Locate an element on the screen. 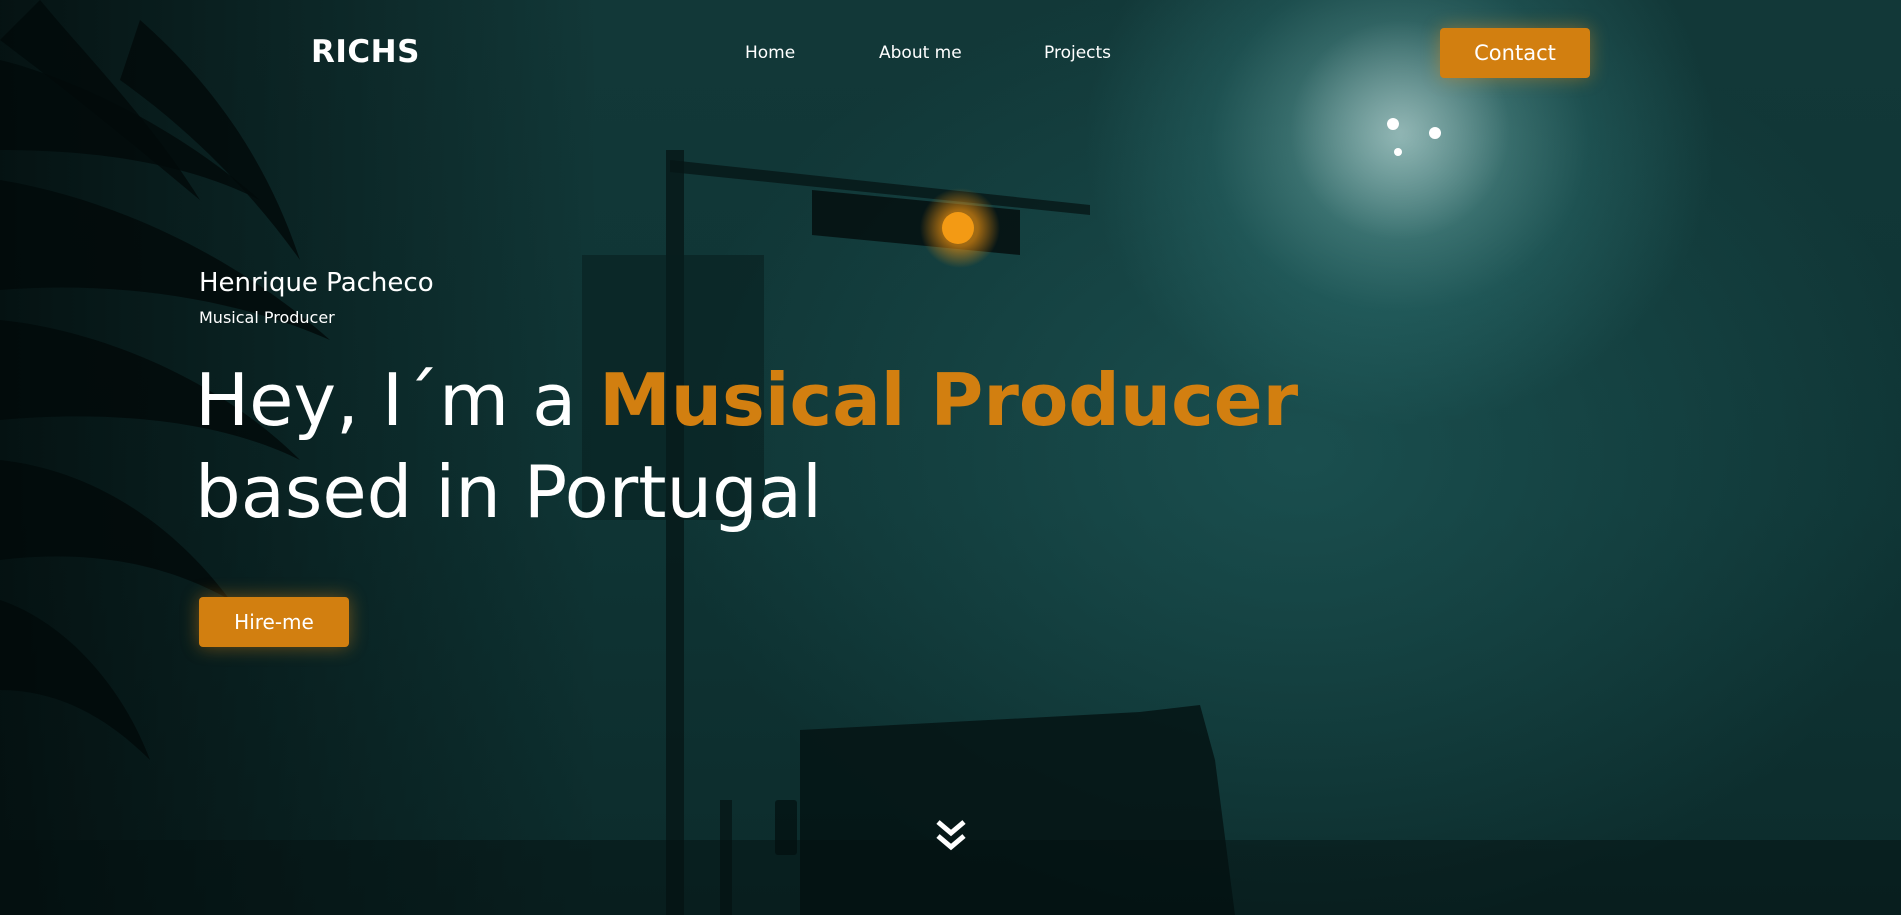 The height and width of the screenshot is (915, 1901). headline-accent: Musical Producer is located at coordinates (949, 400).